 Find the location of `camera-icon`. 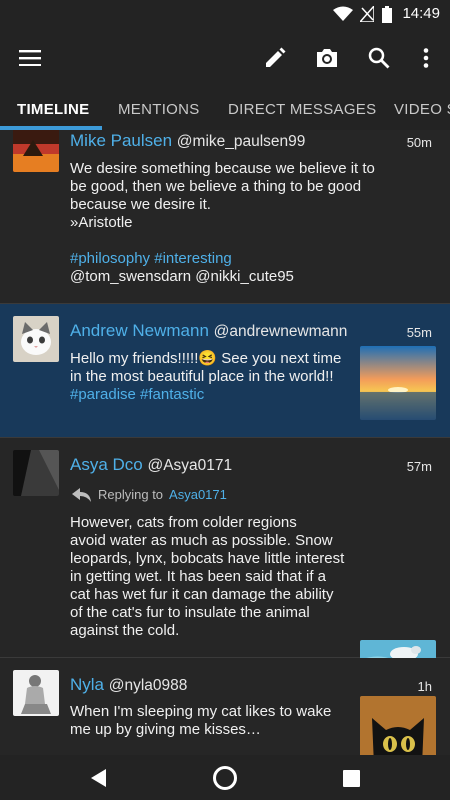

camera-icon is located at coordinates (327, 58).